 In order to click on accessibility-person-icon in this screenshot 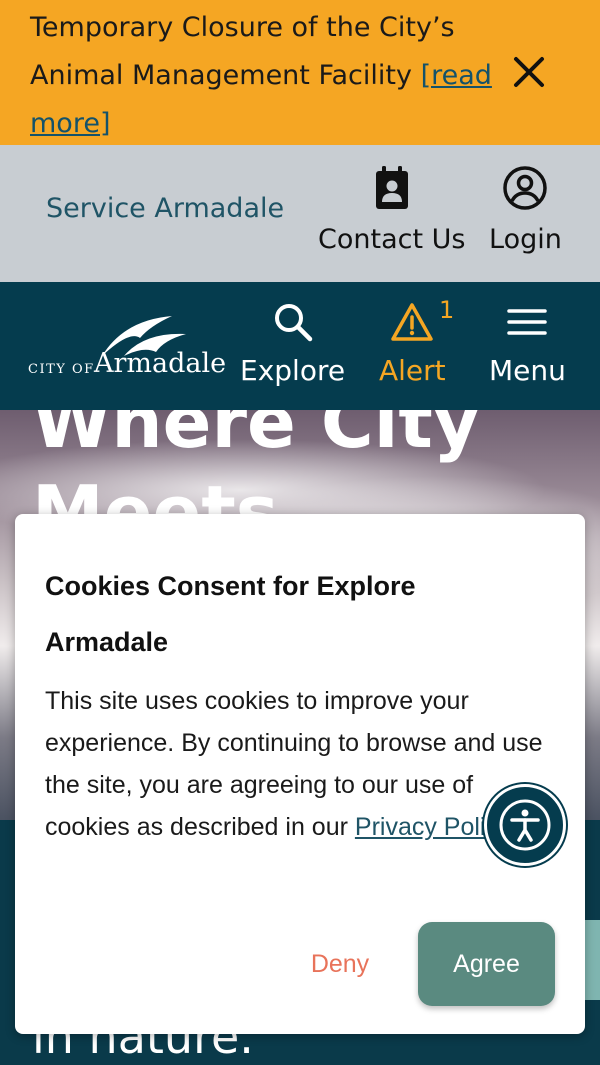, I will do `click(525, 825)`.